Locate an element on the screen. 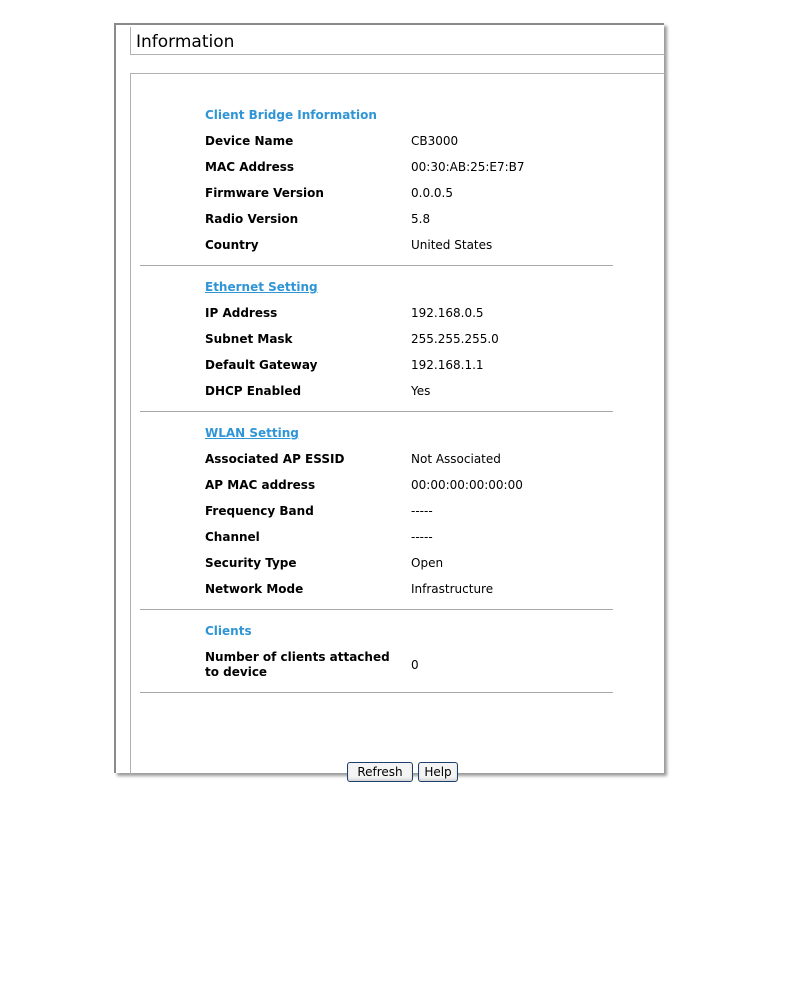  ip-address-value: 192.168.0.5 is located at coordinates (447, 313).